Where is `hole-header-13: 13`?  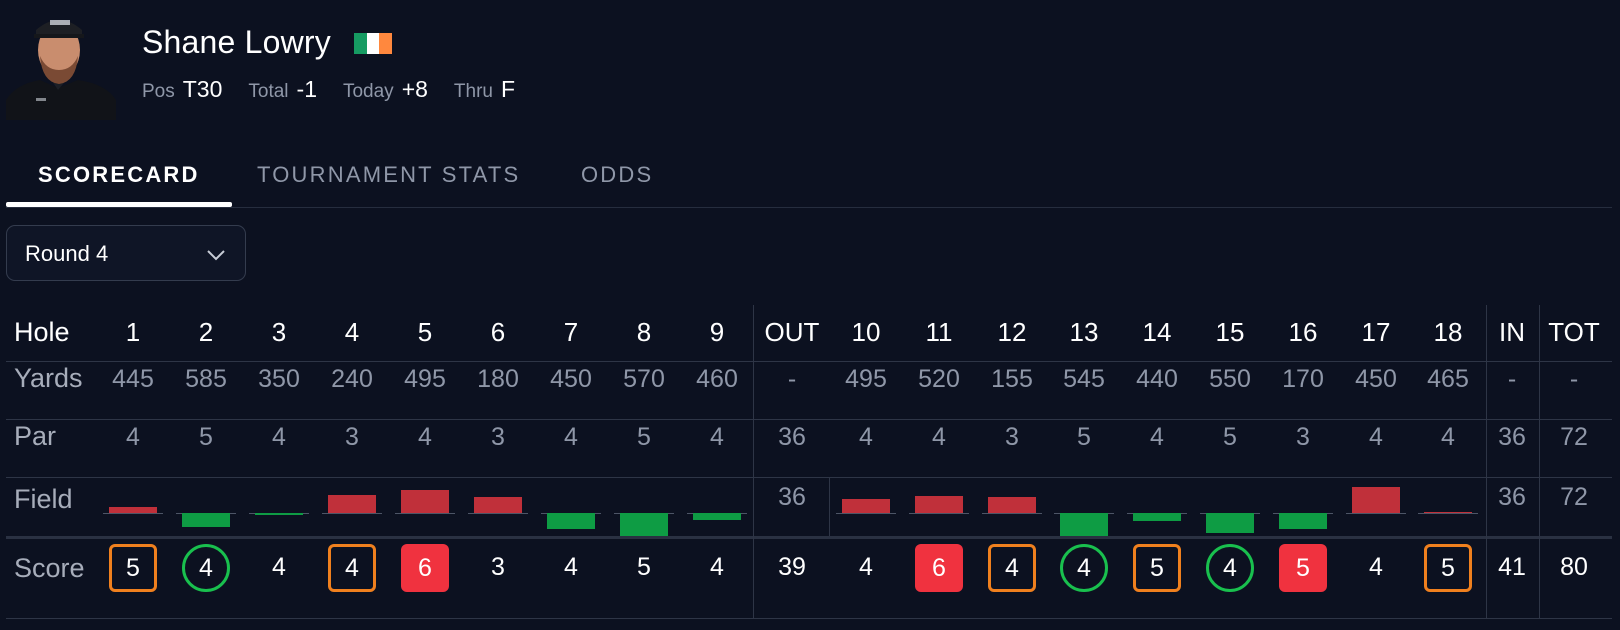
hole-header-13: 13 is located at coordinates (1084, 332).